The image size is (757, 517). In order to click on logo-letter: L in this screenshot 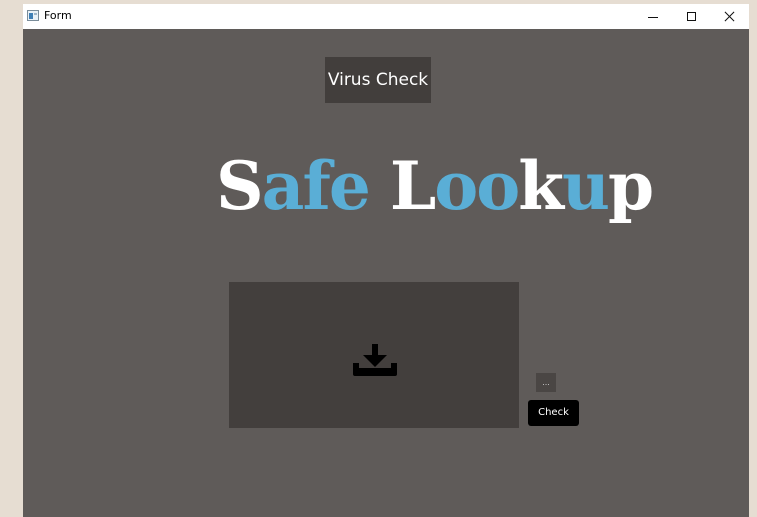, I will do `click(412, 186)`.